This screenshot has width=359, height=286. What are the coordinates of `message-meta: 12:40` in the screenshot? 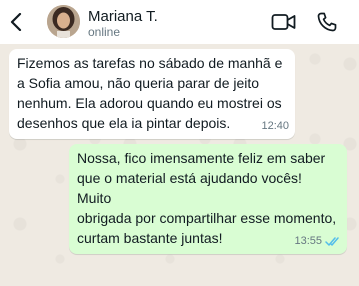 It's located at (275, 126).